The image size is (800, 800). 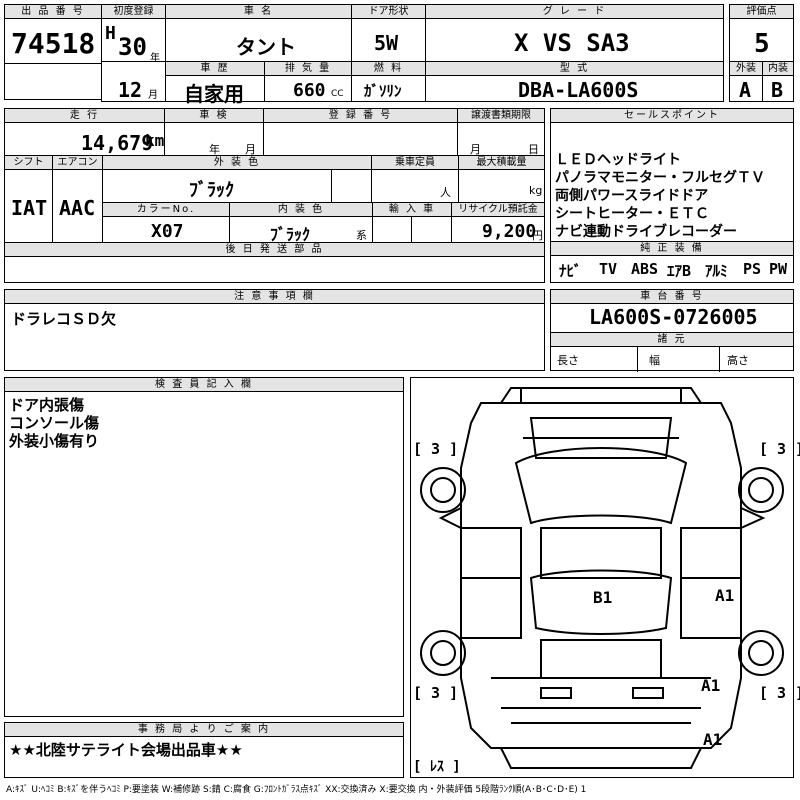 What do you see at coordinates (337, 94) in the screenshot?
I see `cc-unit: CC` at bounding box center [337, 94].